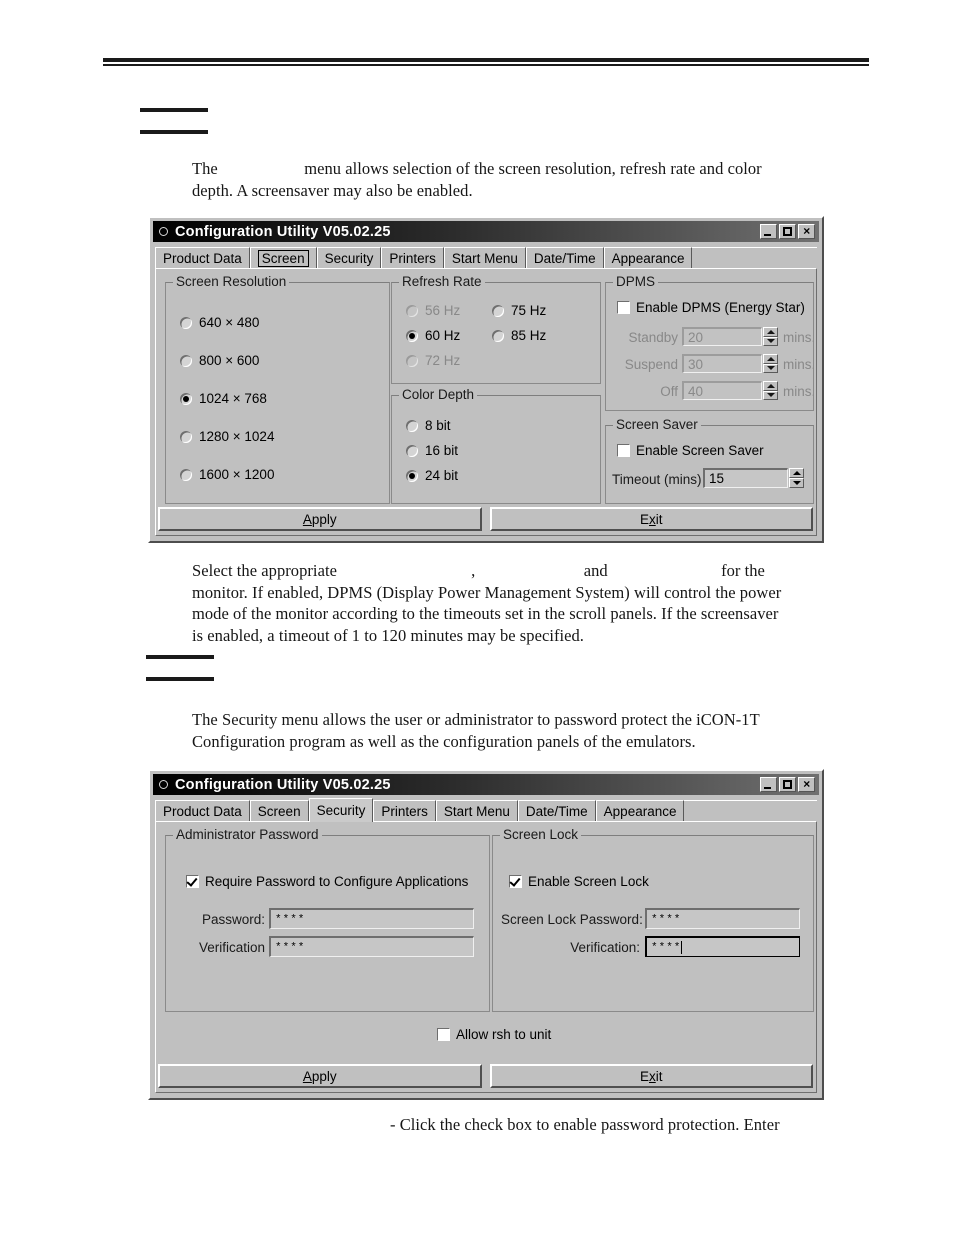  I want to click on radio-800x600: 800 × 600, so click(219, 360).